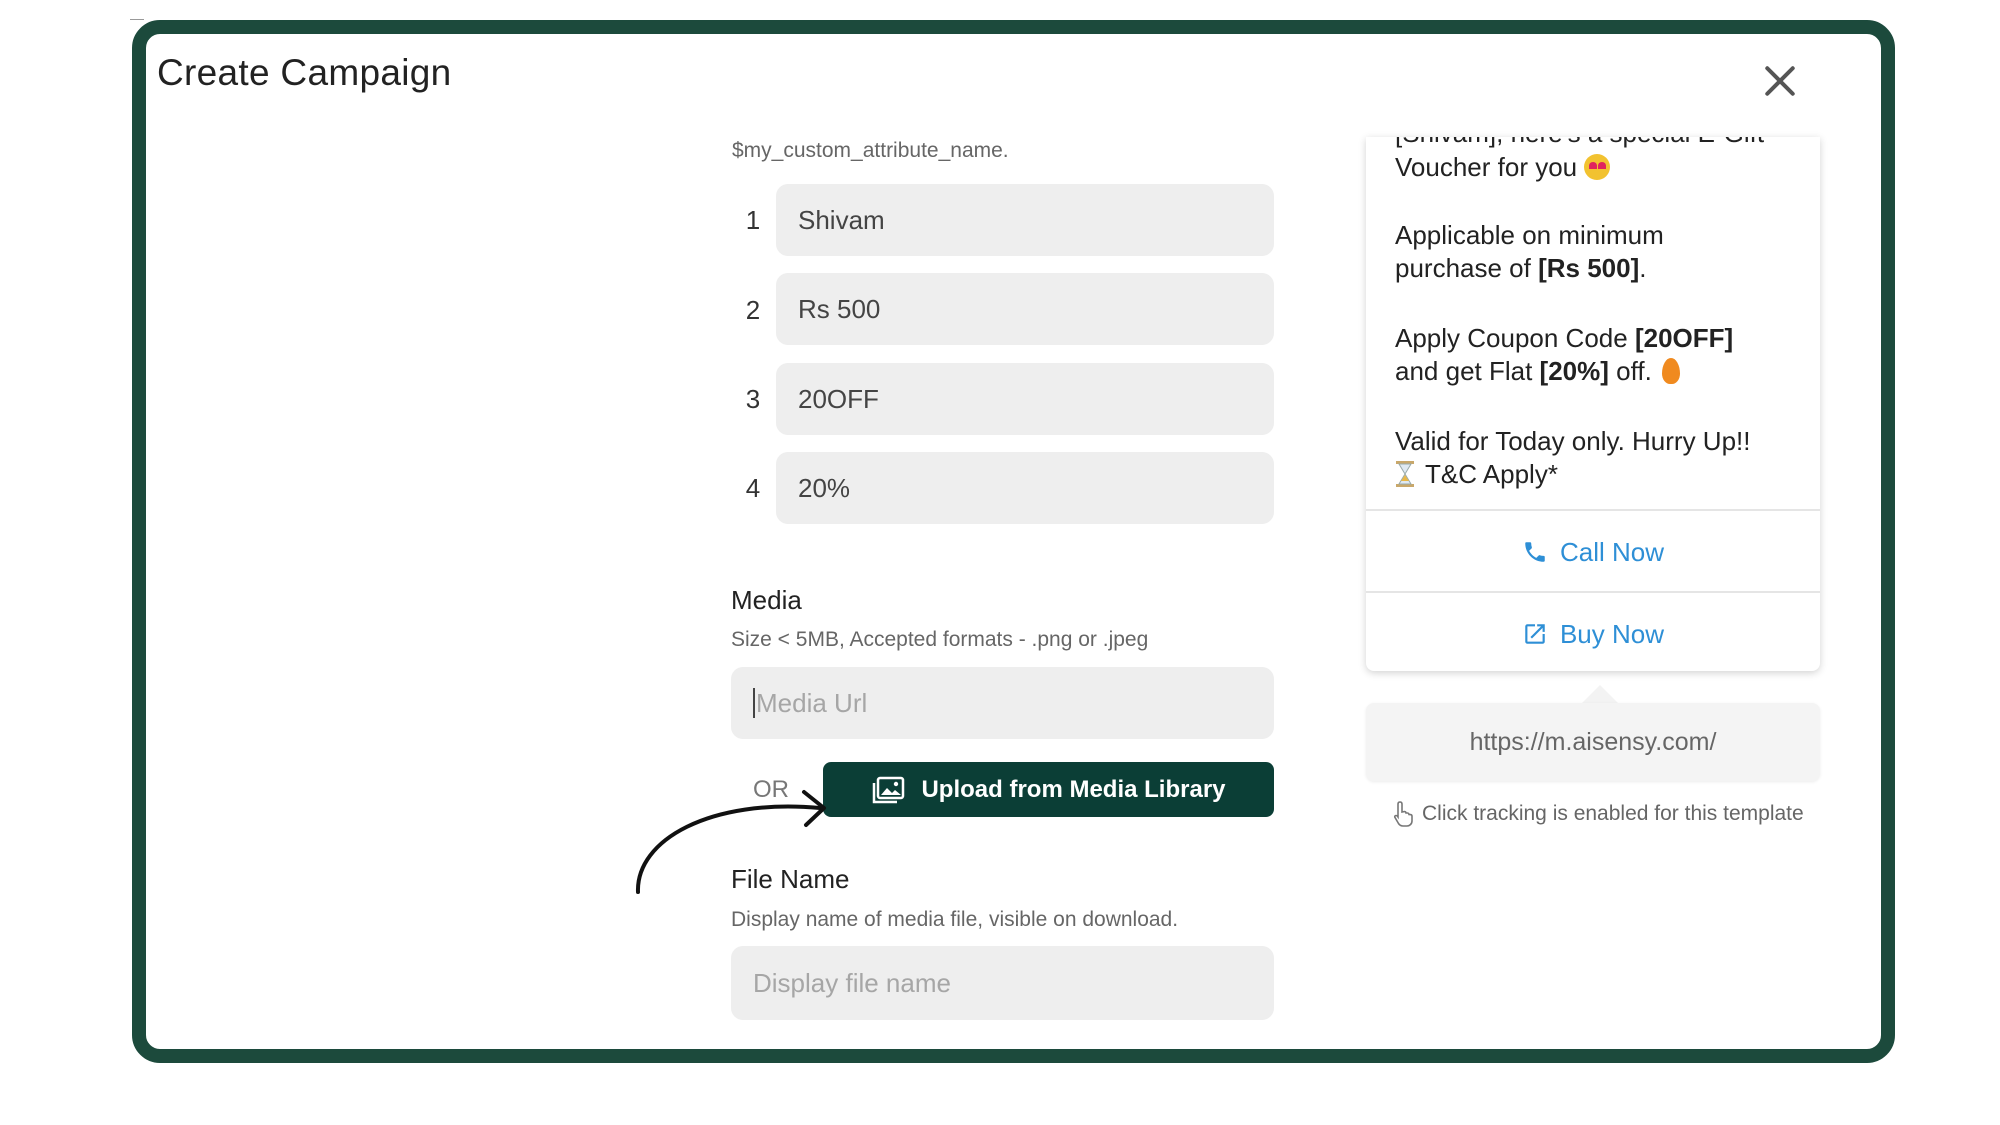 This screenshot has height=1125, width=2000. What do you see at coordinates (304, 72) in the screenshot?
I see `modal-title: Create Campaign` at bounding box center [304, 72].